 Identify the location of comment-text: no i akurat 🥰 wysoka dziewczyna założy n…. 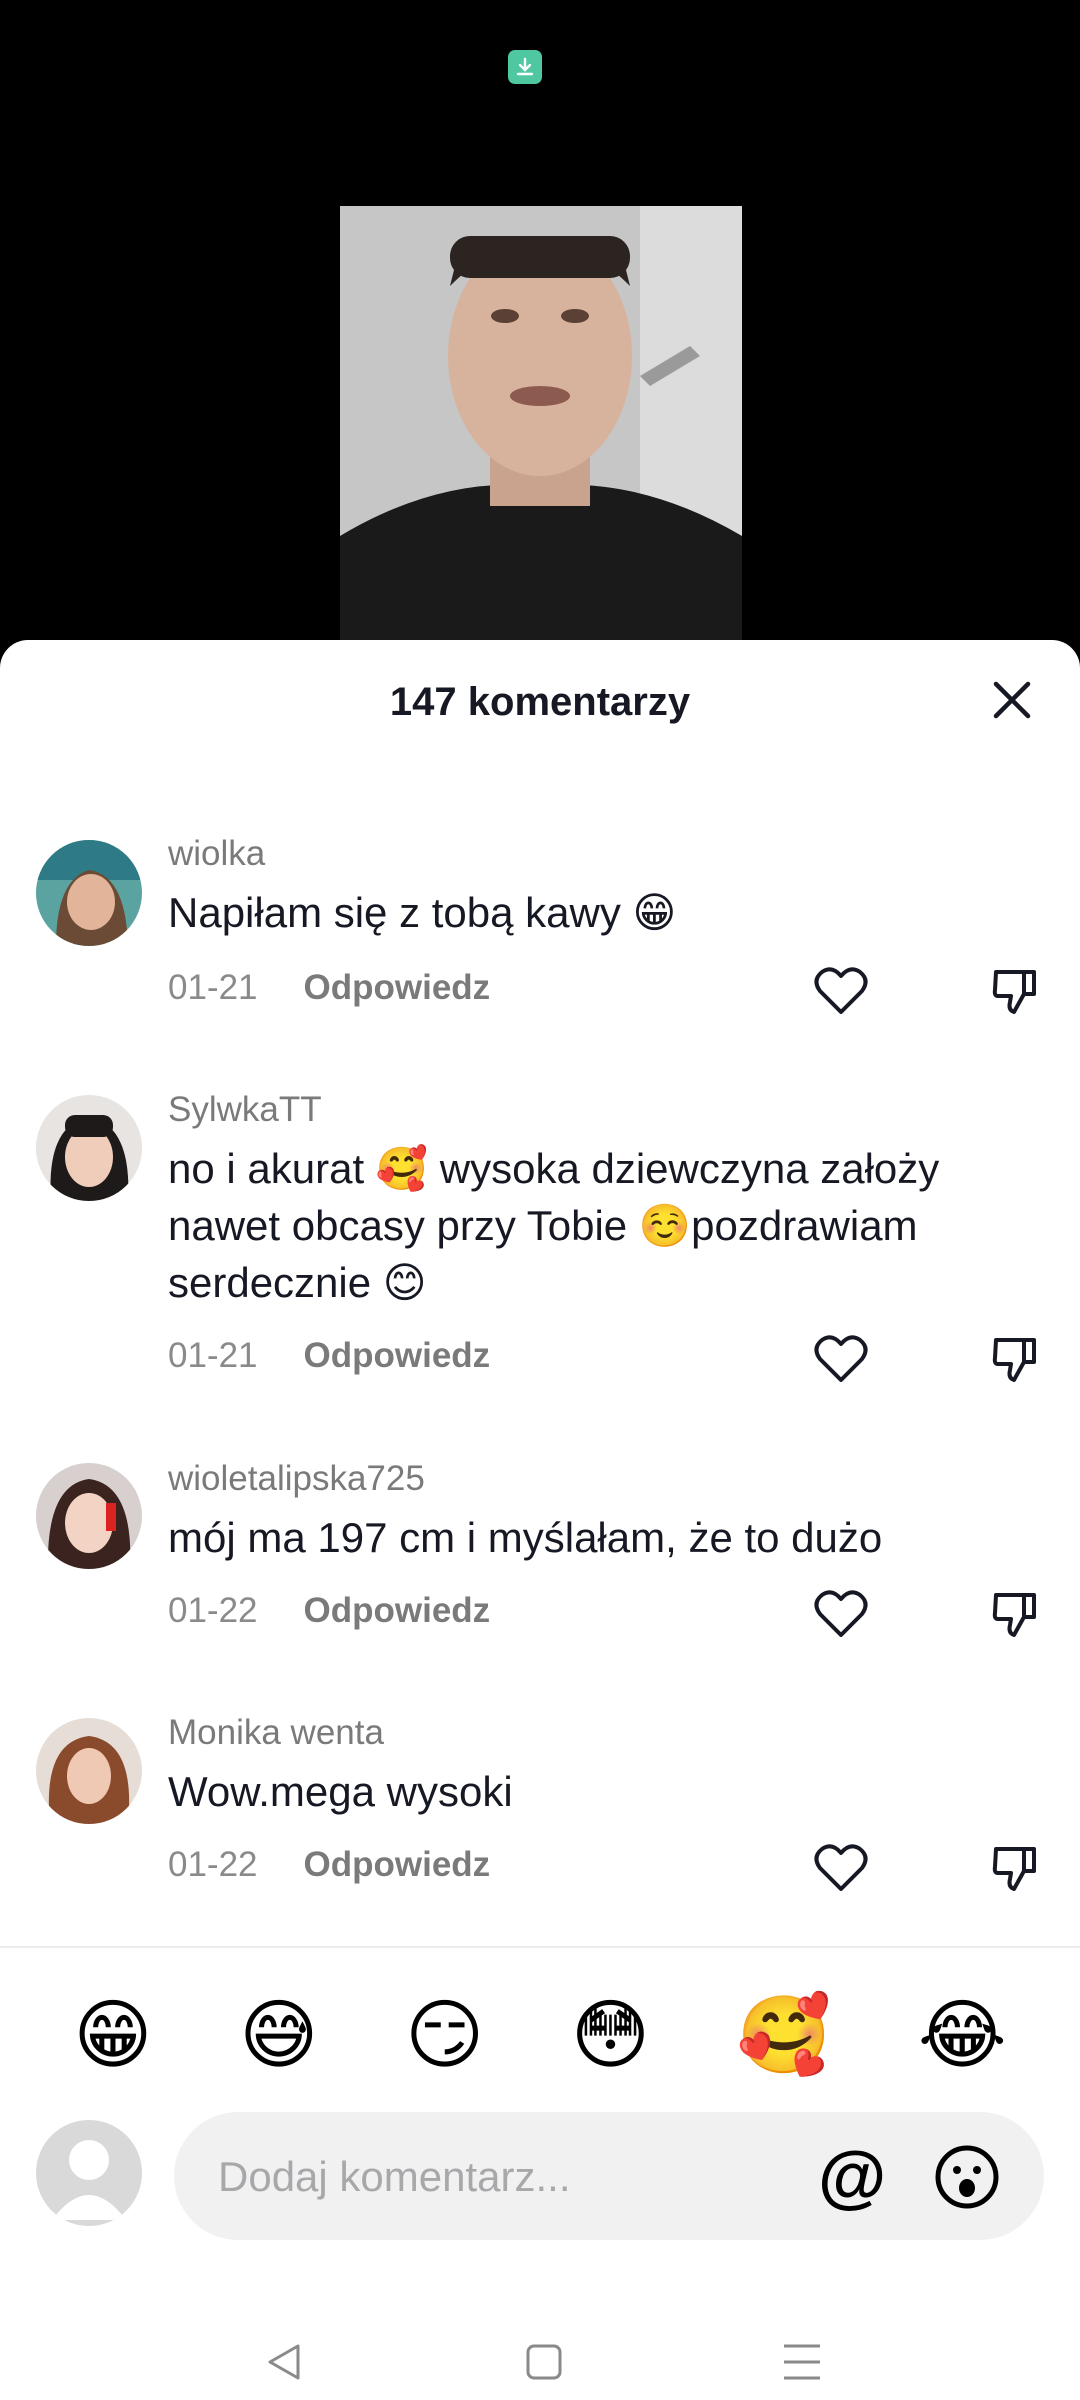
(554, 1225).